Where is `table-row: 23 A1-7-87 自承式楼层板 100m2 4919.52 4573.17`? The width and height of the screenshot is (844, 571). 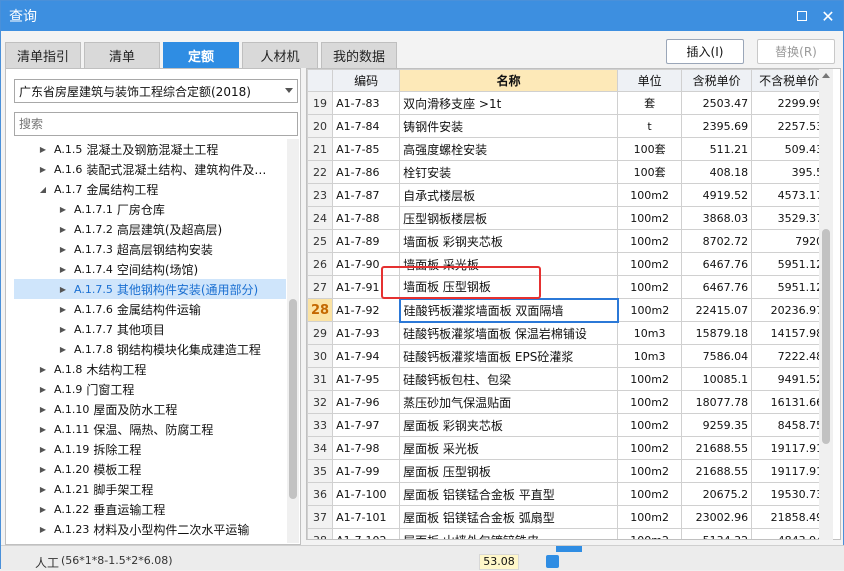 table-row: 23 A1-7-87 自承式楼层板 100m2 4919.52 4573.17 is located at coordinates (567, 195).